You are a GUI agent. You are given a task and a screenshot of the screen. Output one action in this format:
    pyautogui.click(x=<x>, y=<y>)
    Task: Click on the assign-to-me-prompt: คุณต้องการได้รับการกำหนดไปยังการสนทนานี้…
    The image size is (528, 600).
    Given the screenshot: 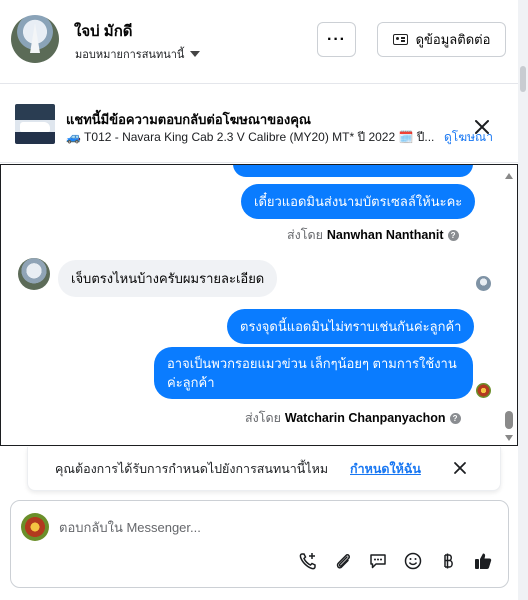 What is the action you would take?
    pyautogui.click(x=264, y=469)
    